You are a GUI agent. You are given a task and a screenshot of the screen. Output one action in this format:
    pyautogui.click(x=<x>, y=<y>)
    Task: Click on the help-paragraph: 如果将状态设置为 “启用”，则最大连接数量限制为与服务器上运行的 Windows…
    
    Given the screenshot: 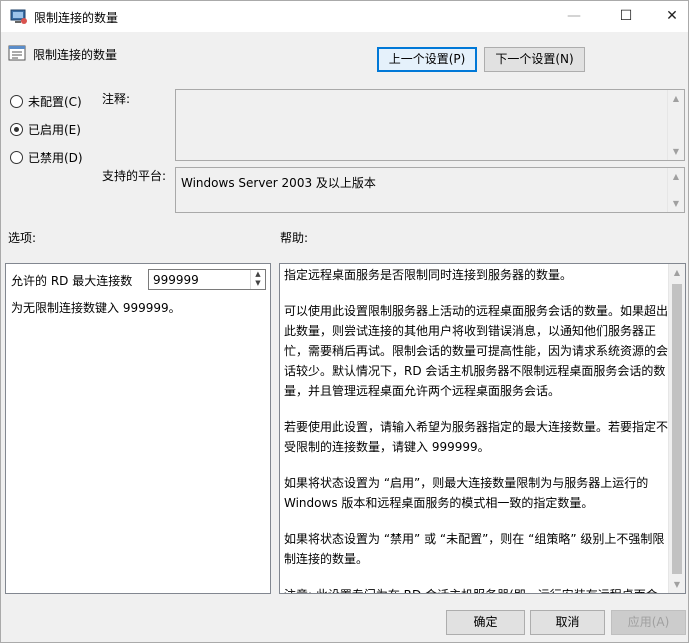 What is the action you would take?
    pyautogui.click(x=466, y=493)
    